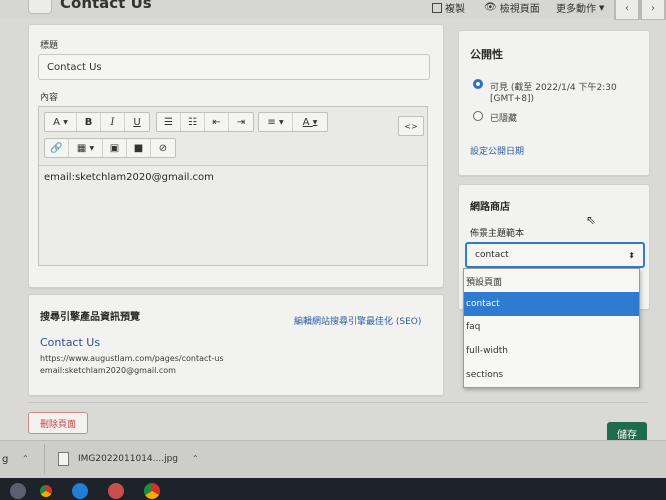  I want to click on format-group: A ▼ B I U, so click(97, 122).